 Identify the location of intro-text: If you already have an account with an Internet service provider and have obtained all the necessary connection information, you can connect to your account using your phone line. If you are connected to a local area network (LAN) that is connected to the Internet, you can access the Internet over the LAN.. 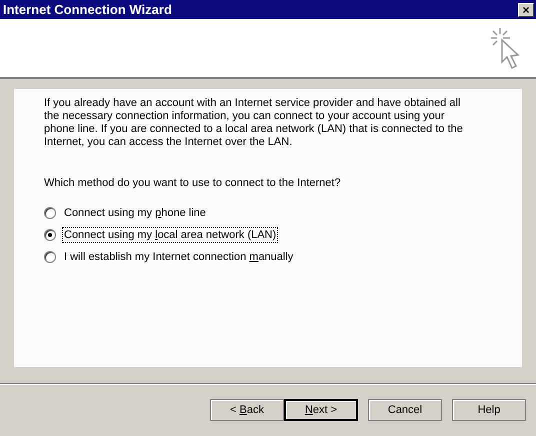
(254, 123).